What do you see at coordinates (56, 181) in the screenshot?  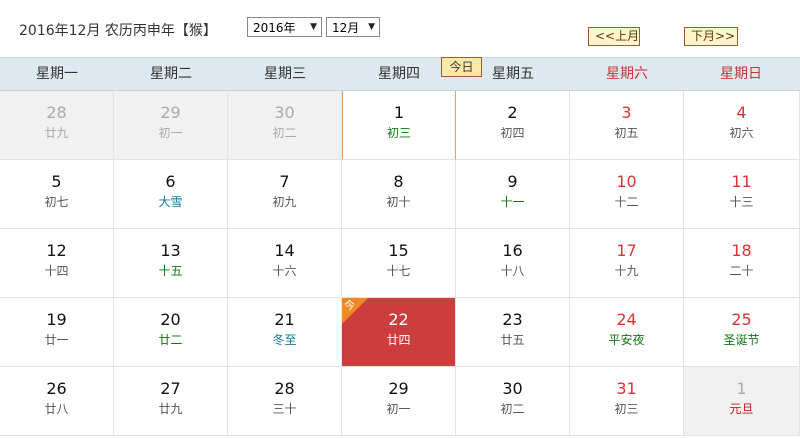 I see `day-number: 5` at bounding box center [56, 181].